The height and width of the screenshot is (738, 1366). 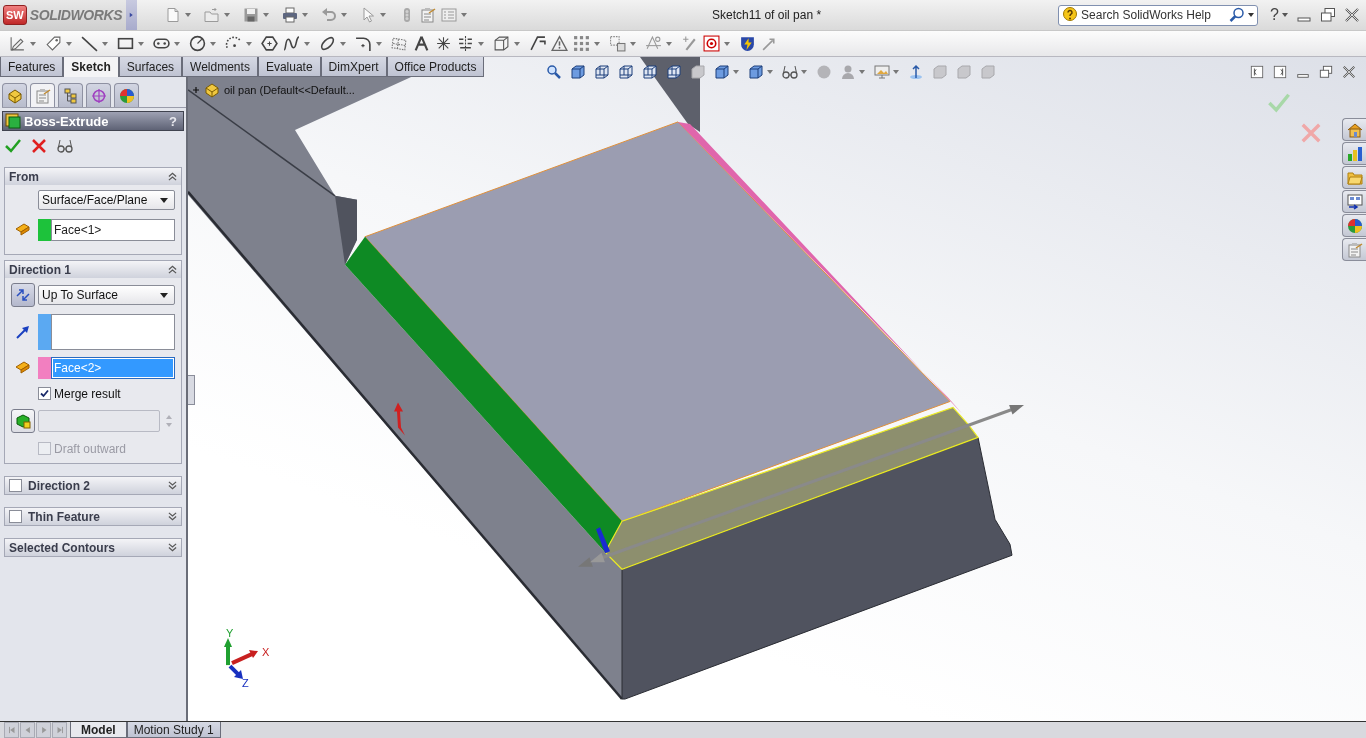 I want to click on end-condition-dropdown: Up To Surface, so click(x=106, y=295).